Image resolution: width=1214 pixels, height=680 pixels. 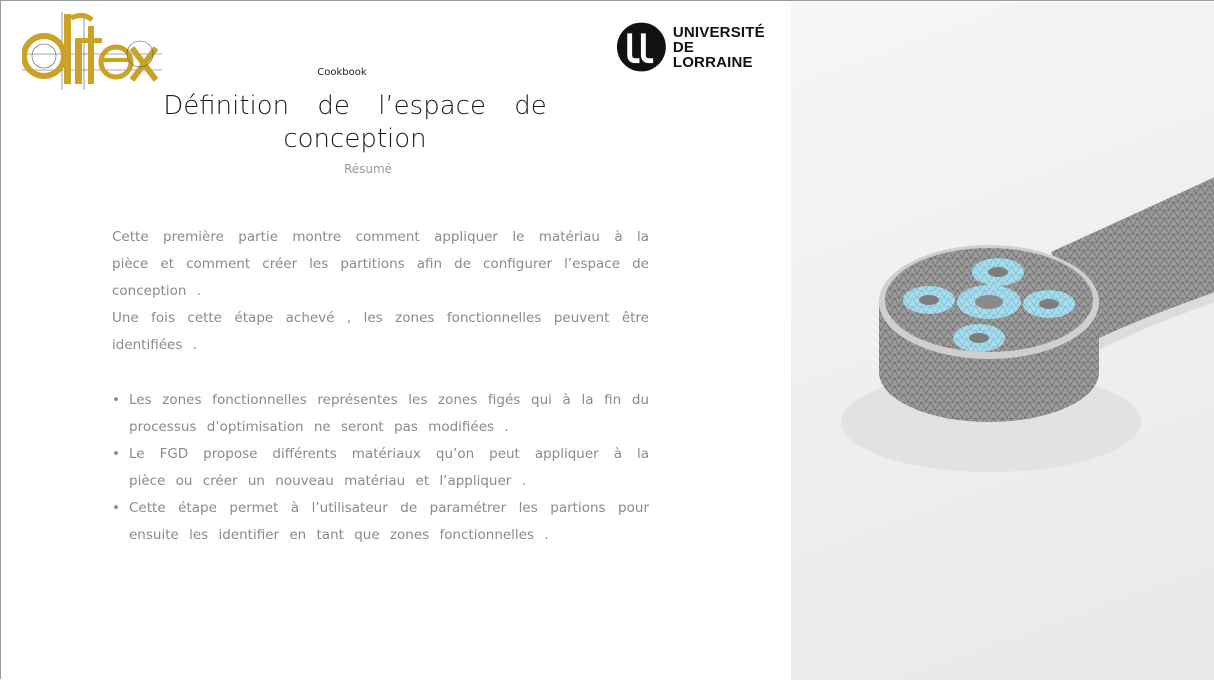 I want to click on university-name: UNIVERSITÉ DE LORRAINE, so click(x=724, y=47).